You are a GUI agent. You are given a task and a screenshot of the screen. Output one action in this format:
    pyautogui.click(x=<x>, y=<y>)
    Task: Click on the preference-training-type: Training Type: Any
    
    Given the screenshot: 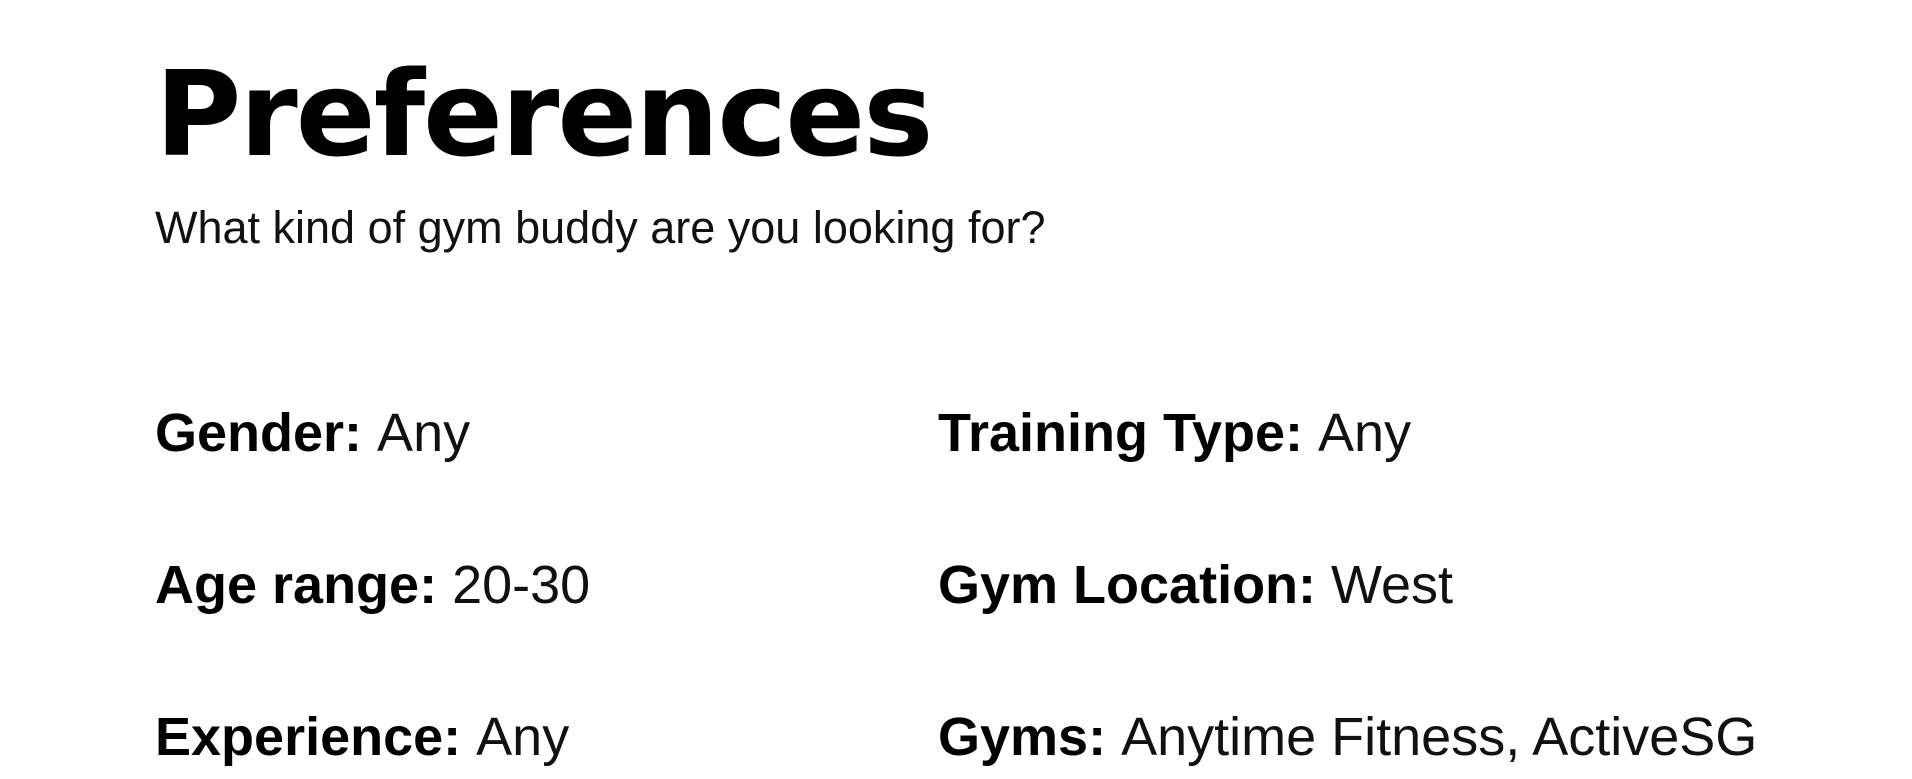 What is the action you would take?
    pyautogui.click(x=1174, y=433)
    